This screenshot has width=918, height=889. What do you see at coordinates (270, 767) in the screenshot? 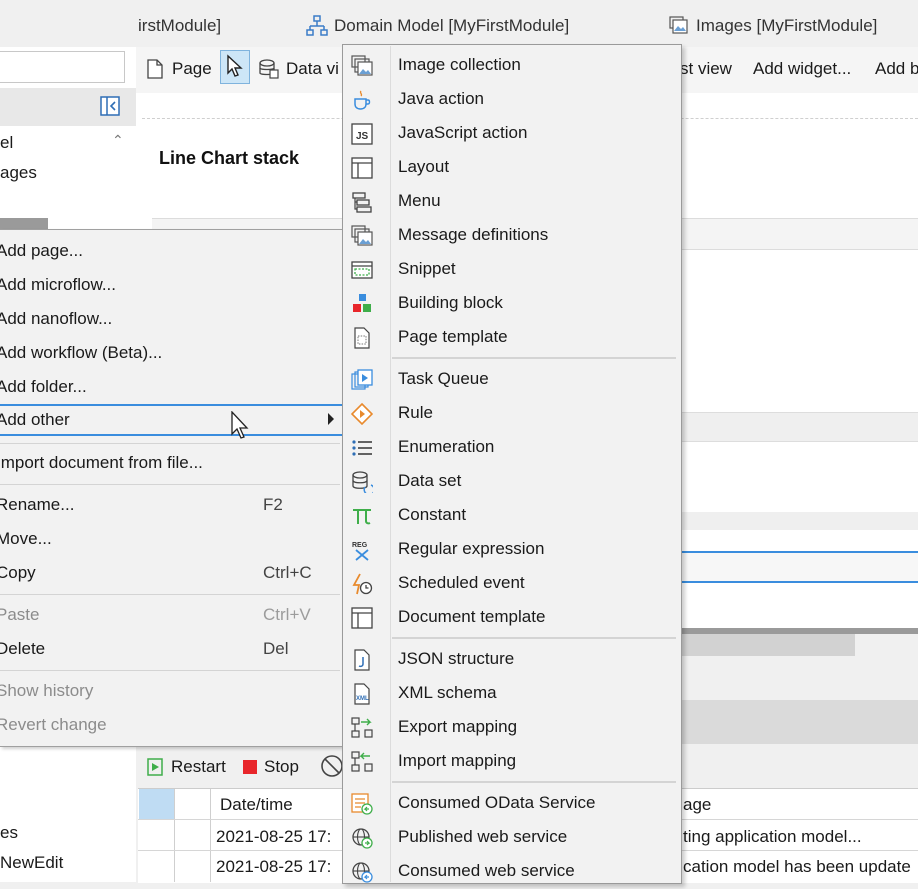
I see `stop-button: Stop` at bounding box center [270, 767].